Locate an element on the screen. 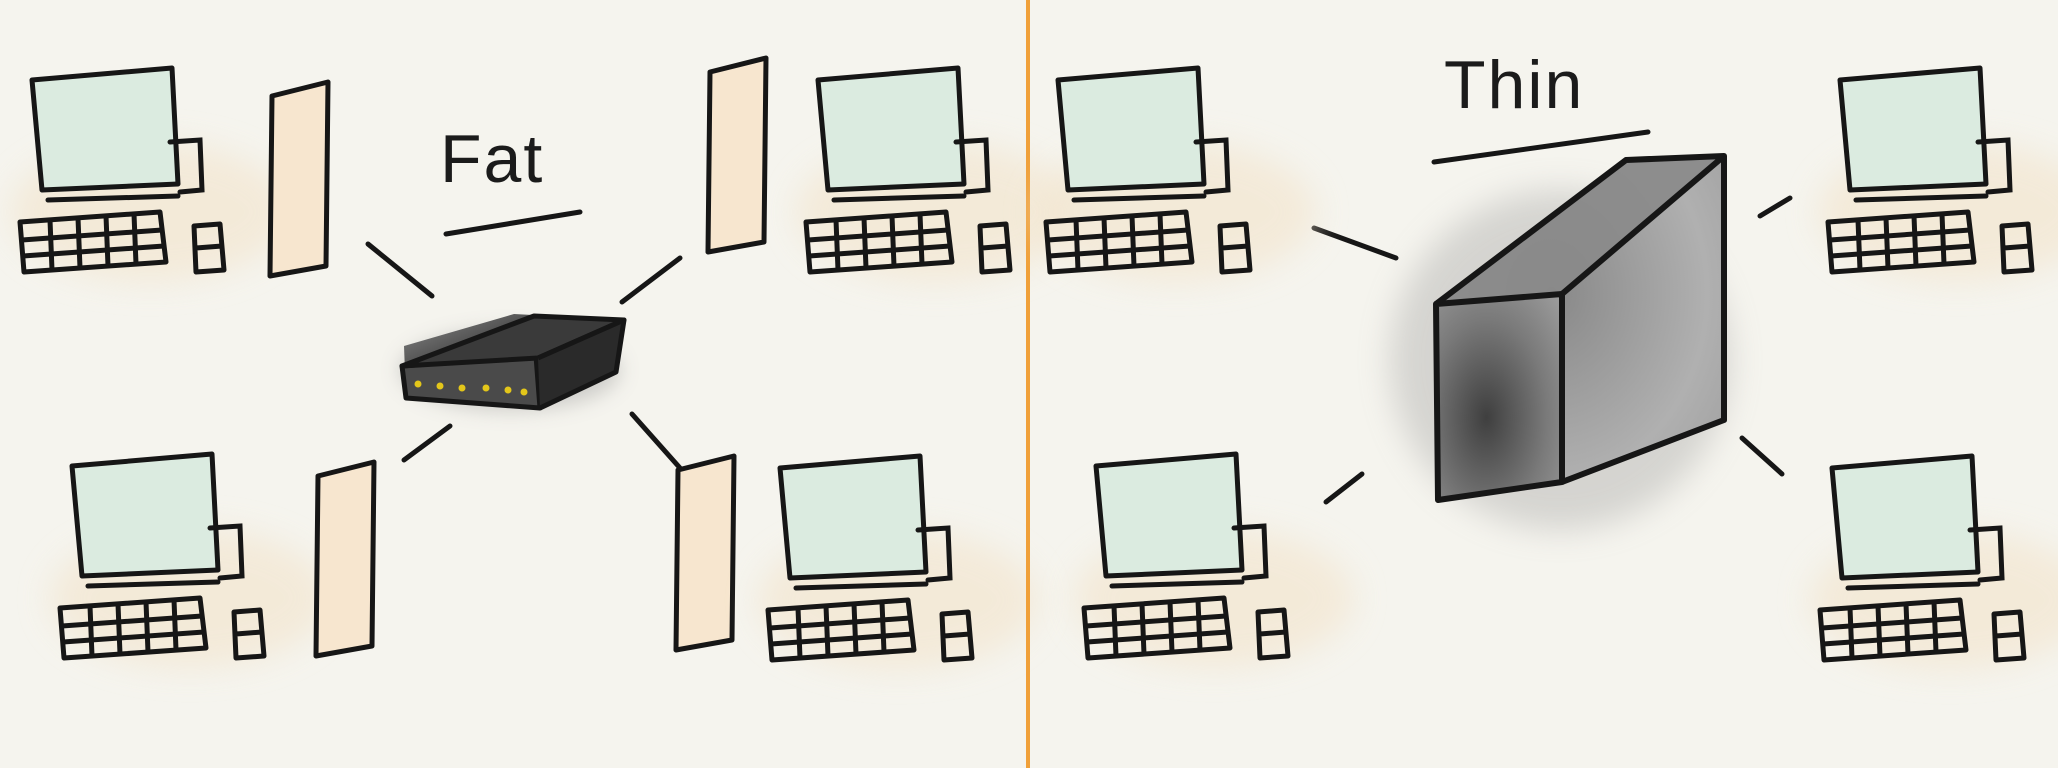 This screenshot has height=768, width=2058. thin-client-top-right is located at coordinates (1938, 175).